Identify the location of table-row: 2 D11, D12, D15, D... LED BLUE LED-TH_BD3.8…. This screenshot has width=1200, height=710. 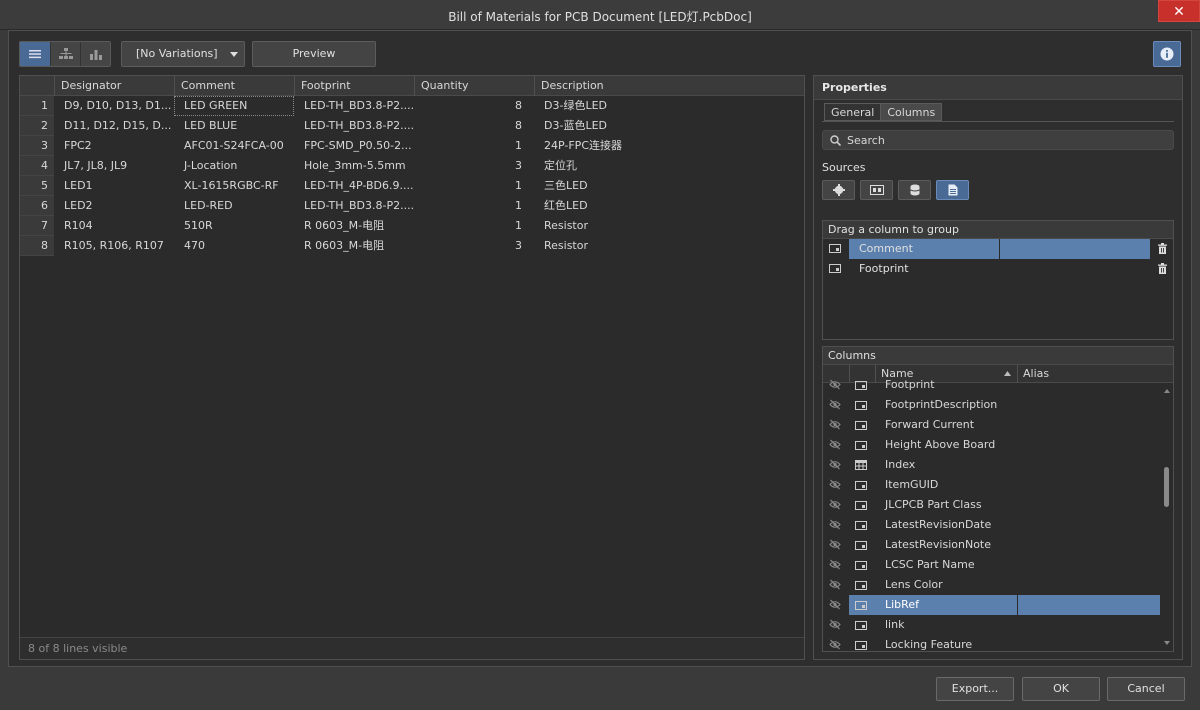
(412, 126).